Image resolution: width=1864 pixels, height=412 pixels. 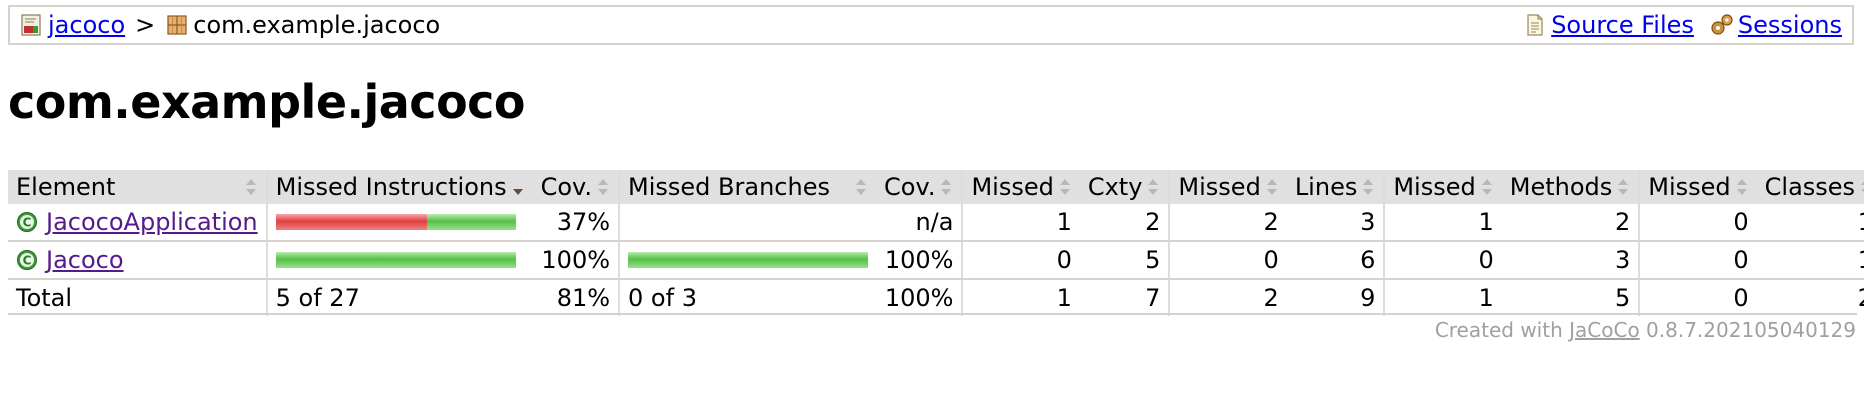 I want to click on methods-cell: 3, so click(x=1570, y=260).